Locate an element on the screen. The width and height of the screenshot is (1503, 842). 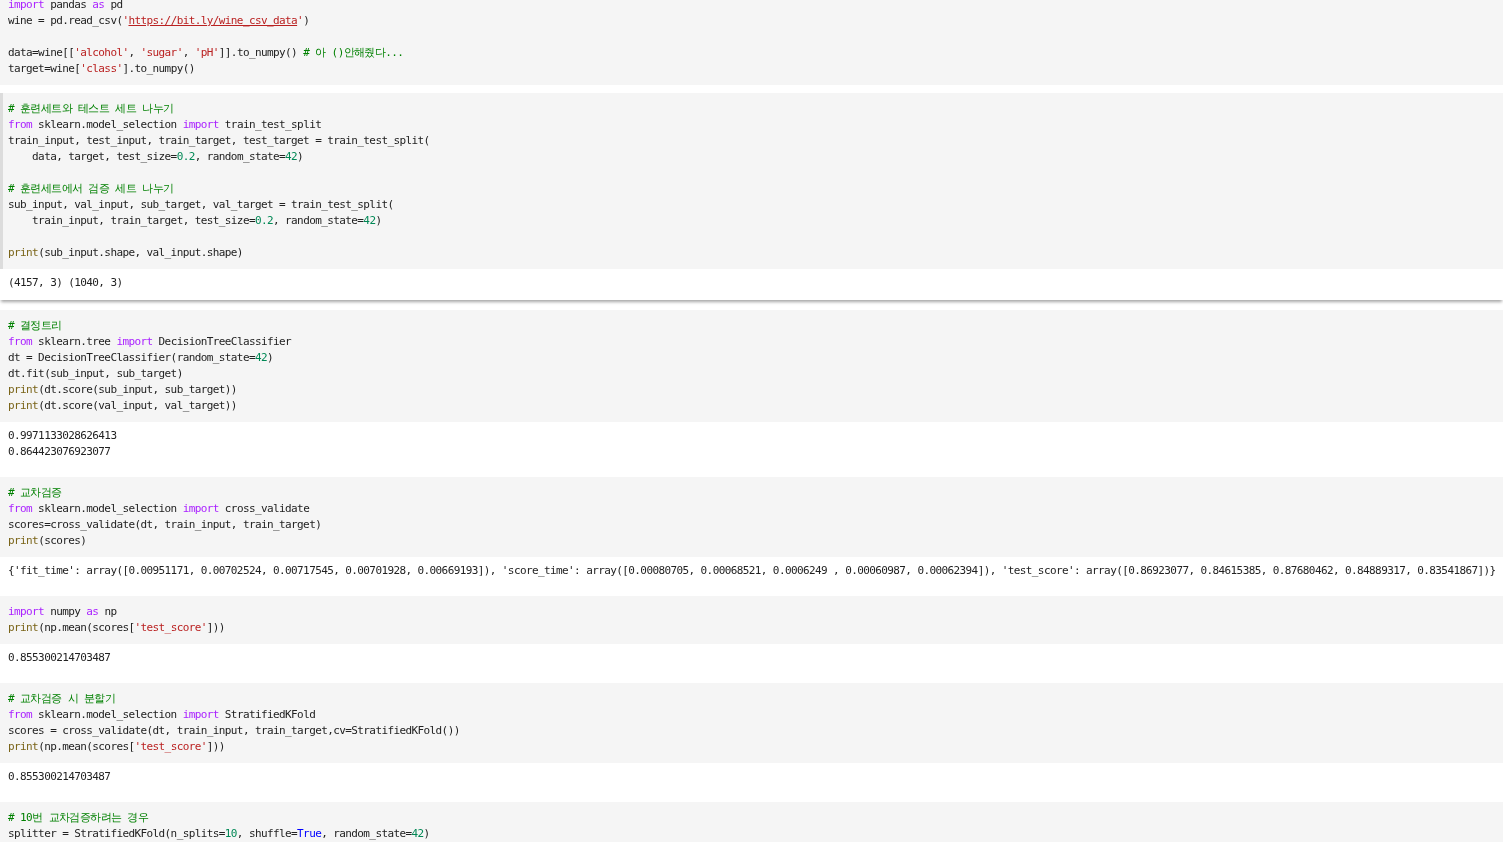
code-line: train_input, test_input, train_target, test_target = train_test_split( is located at coordinates (219, 141).